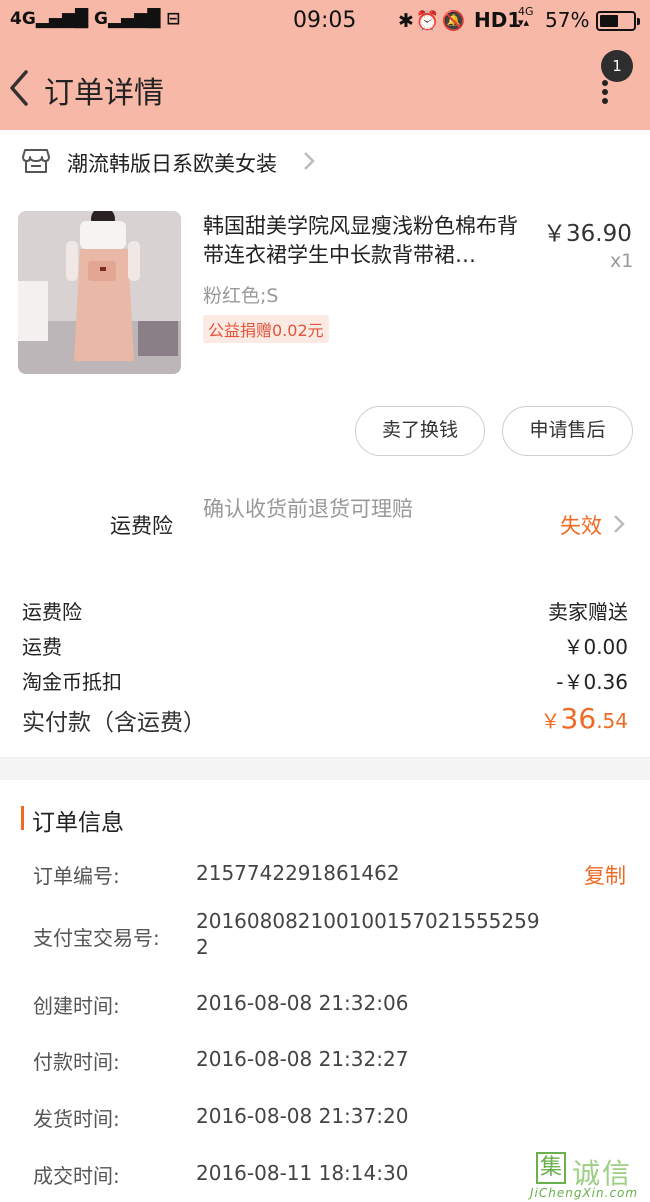 Image resolution: width=650 pixels, height=1202 pixels. I want to click on summary-value: -￥0.36, so click(592, 682).